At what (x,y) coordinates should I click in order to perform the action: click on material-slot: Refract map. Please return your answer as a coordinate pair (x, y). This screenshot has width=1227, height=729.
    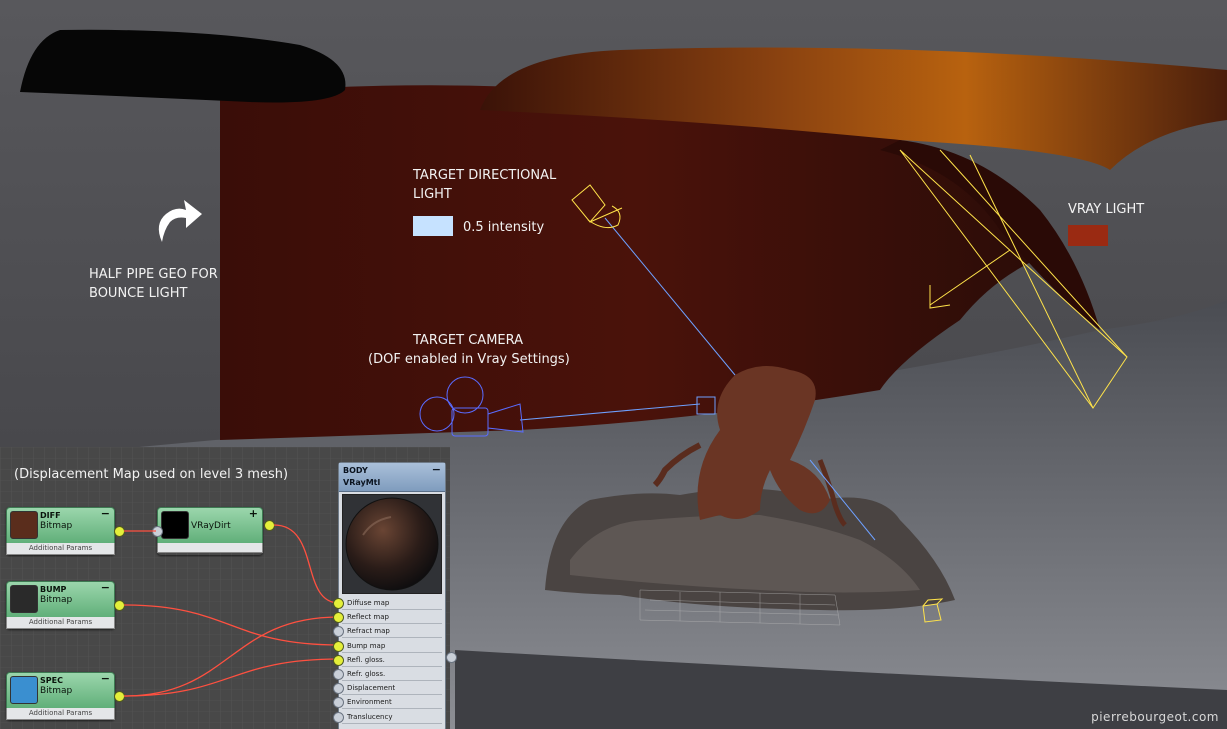
    Looking at the image, I should click on (392, 632).